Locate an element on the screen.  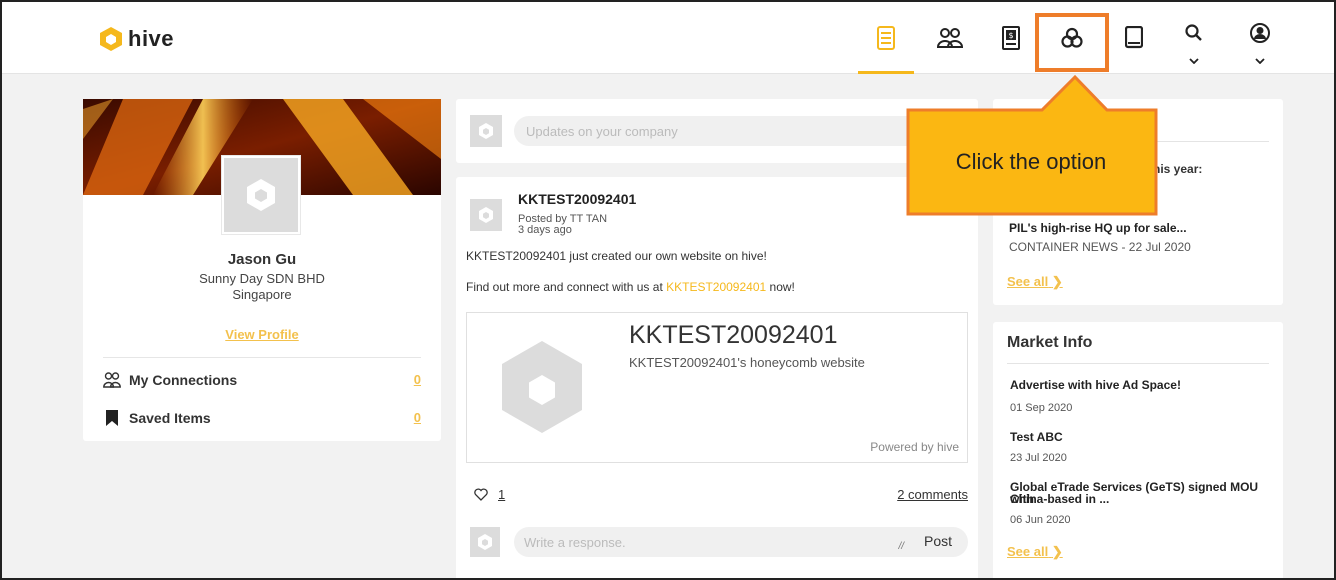
market-item-date: 01 Sep 2020 is located at coordinates (1041, 408).